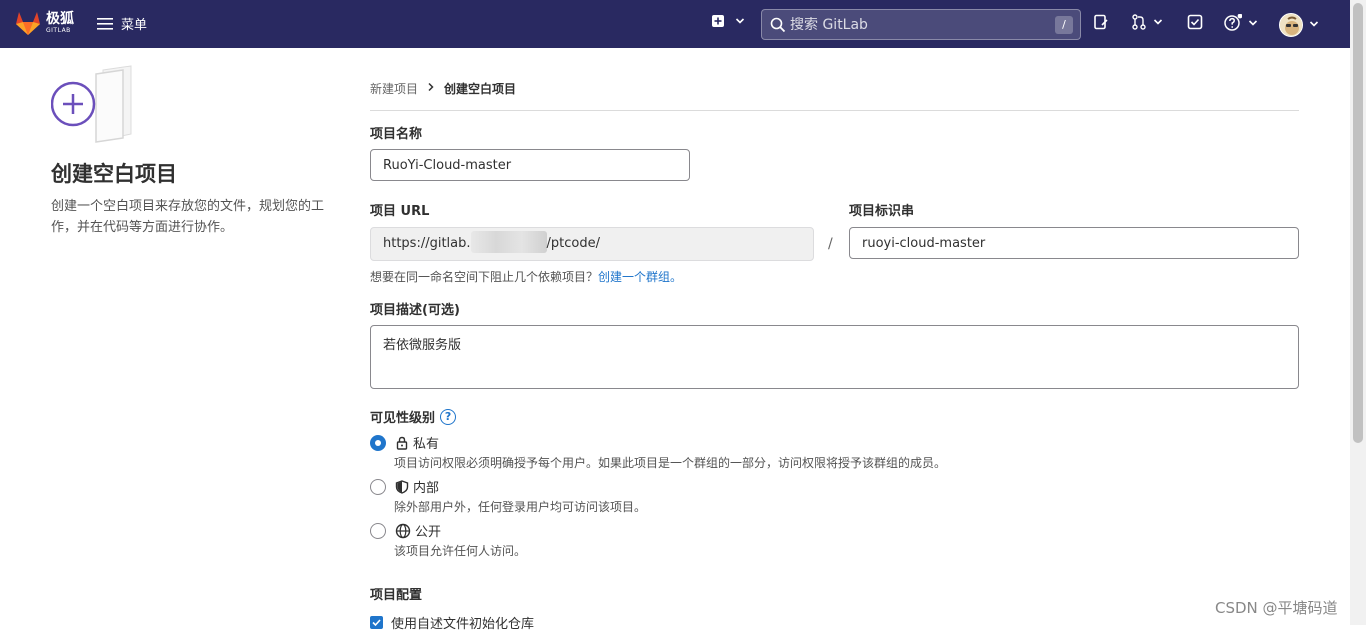 This screenshot has width=1366, height=633. What do you see at coordinates (403, 418) in the screenshot?
I see `visibility-label: 可见性级别` at bounding box center [403, 418].